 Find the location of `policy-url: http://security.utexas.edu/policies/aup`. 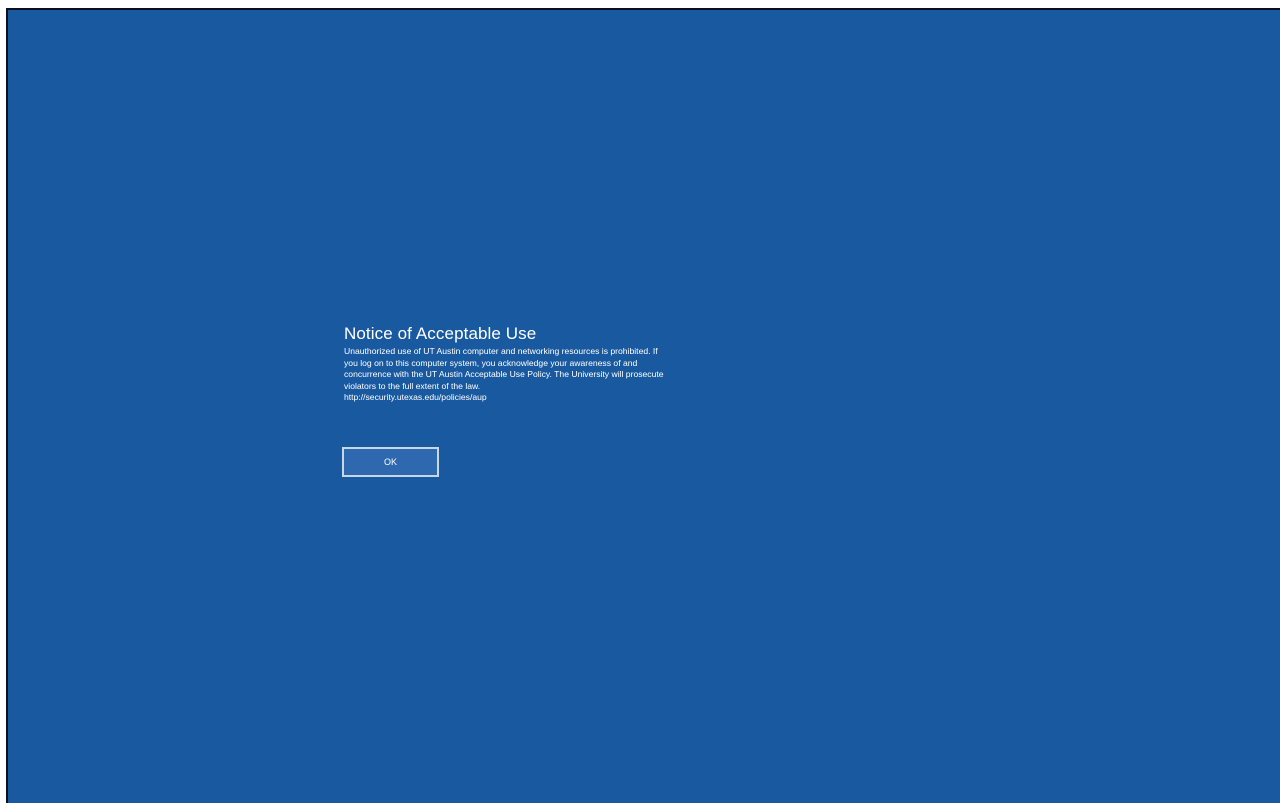

policy-url: http://security.utexas.edu/policies/aup is located at coordinates (415, 397).